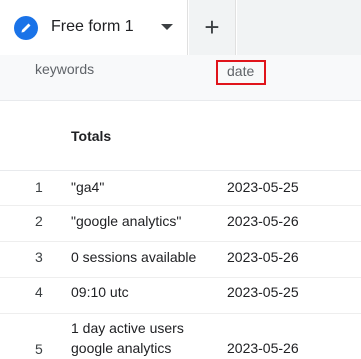  What do you see at coordinates (299, 27) in the screenshot?
I see `tab-bar-empty-area` at bounding box center [299, 27].